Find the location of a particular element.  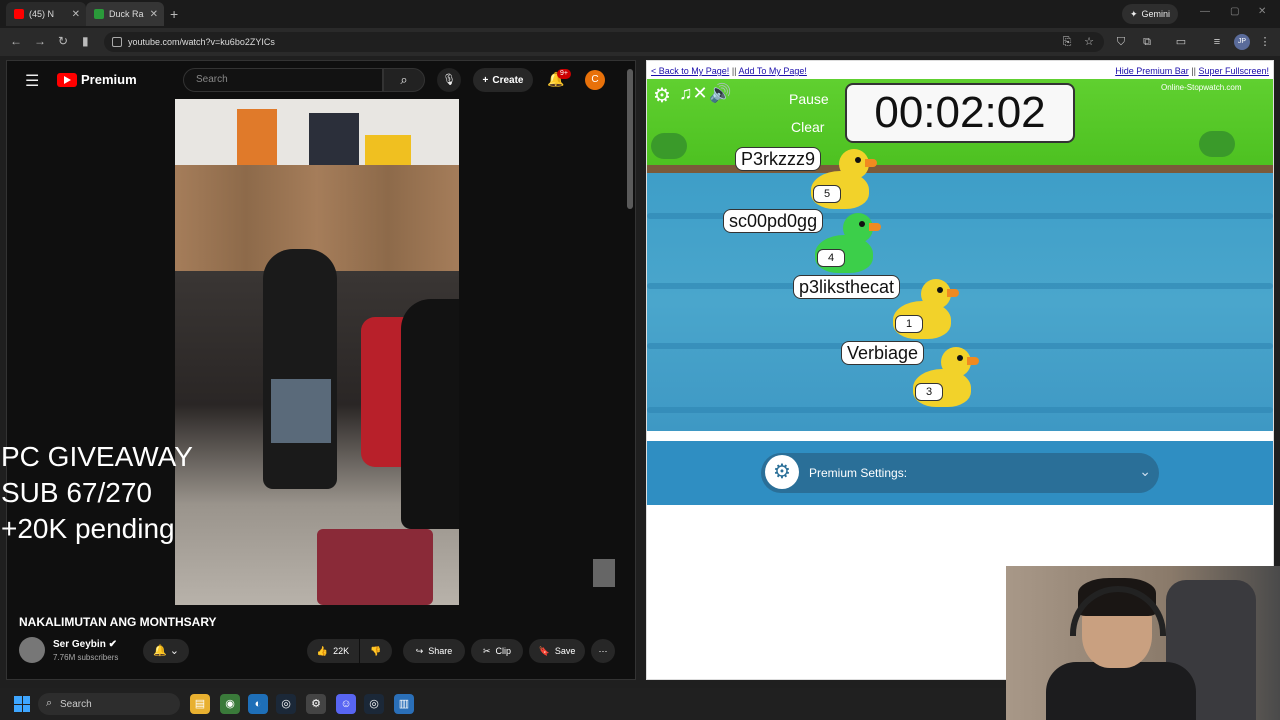

gemini-button: ✦ Gemini is located at coordinates (1150, 14).